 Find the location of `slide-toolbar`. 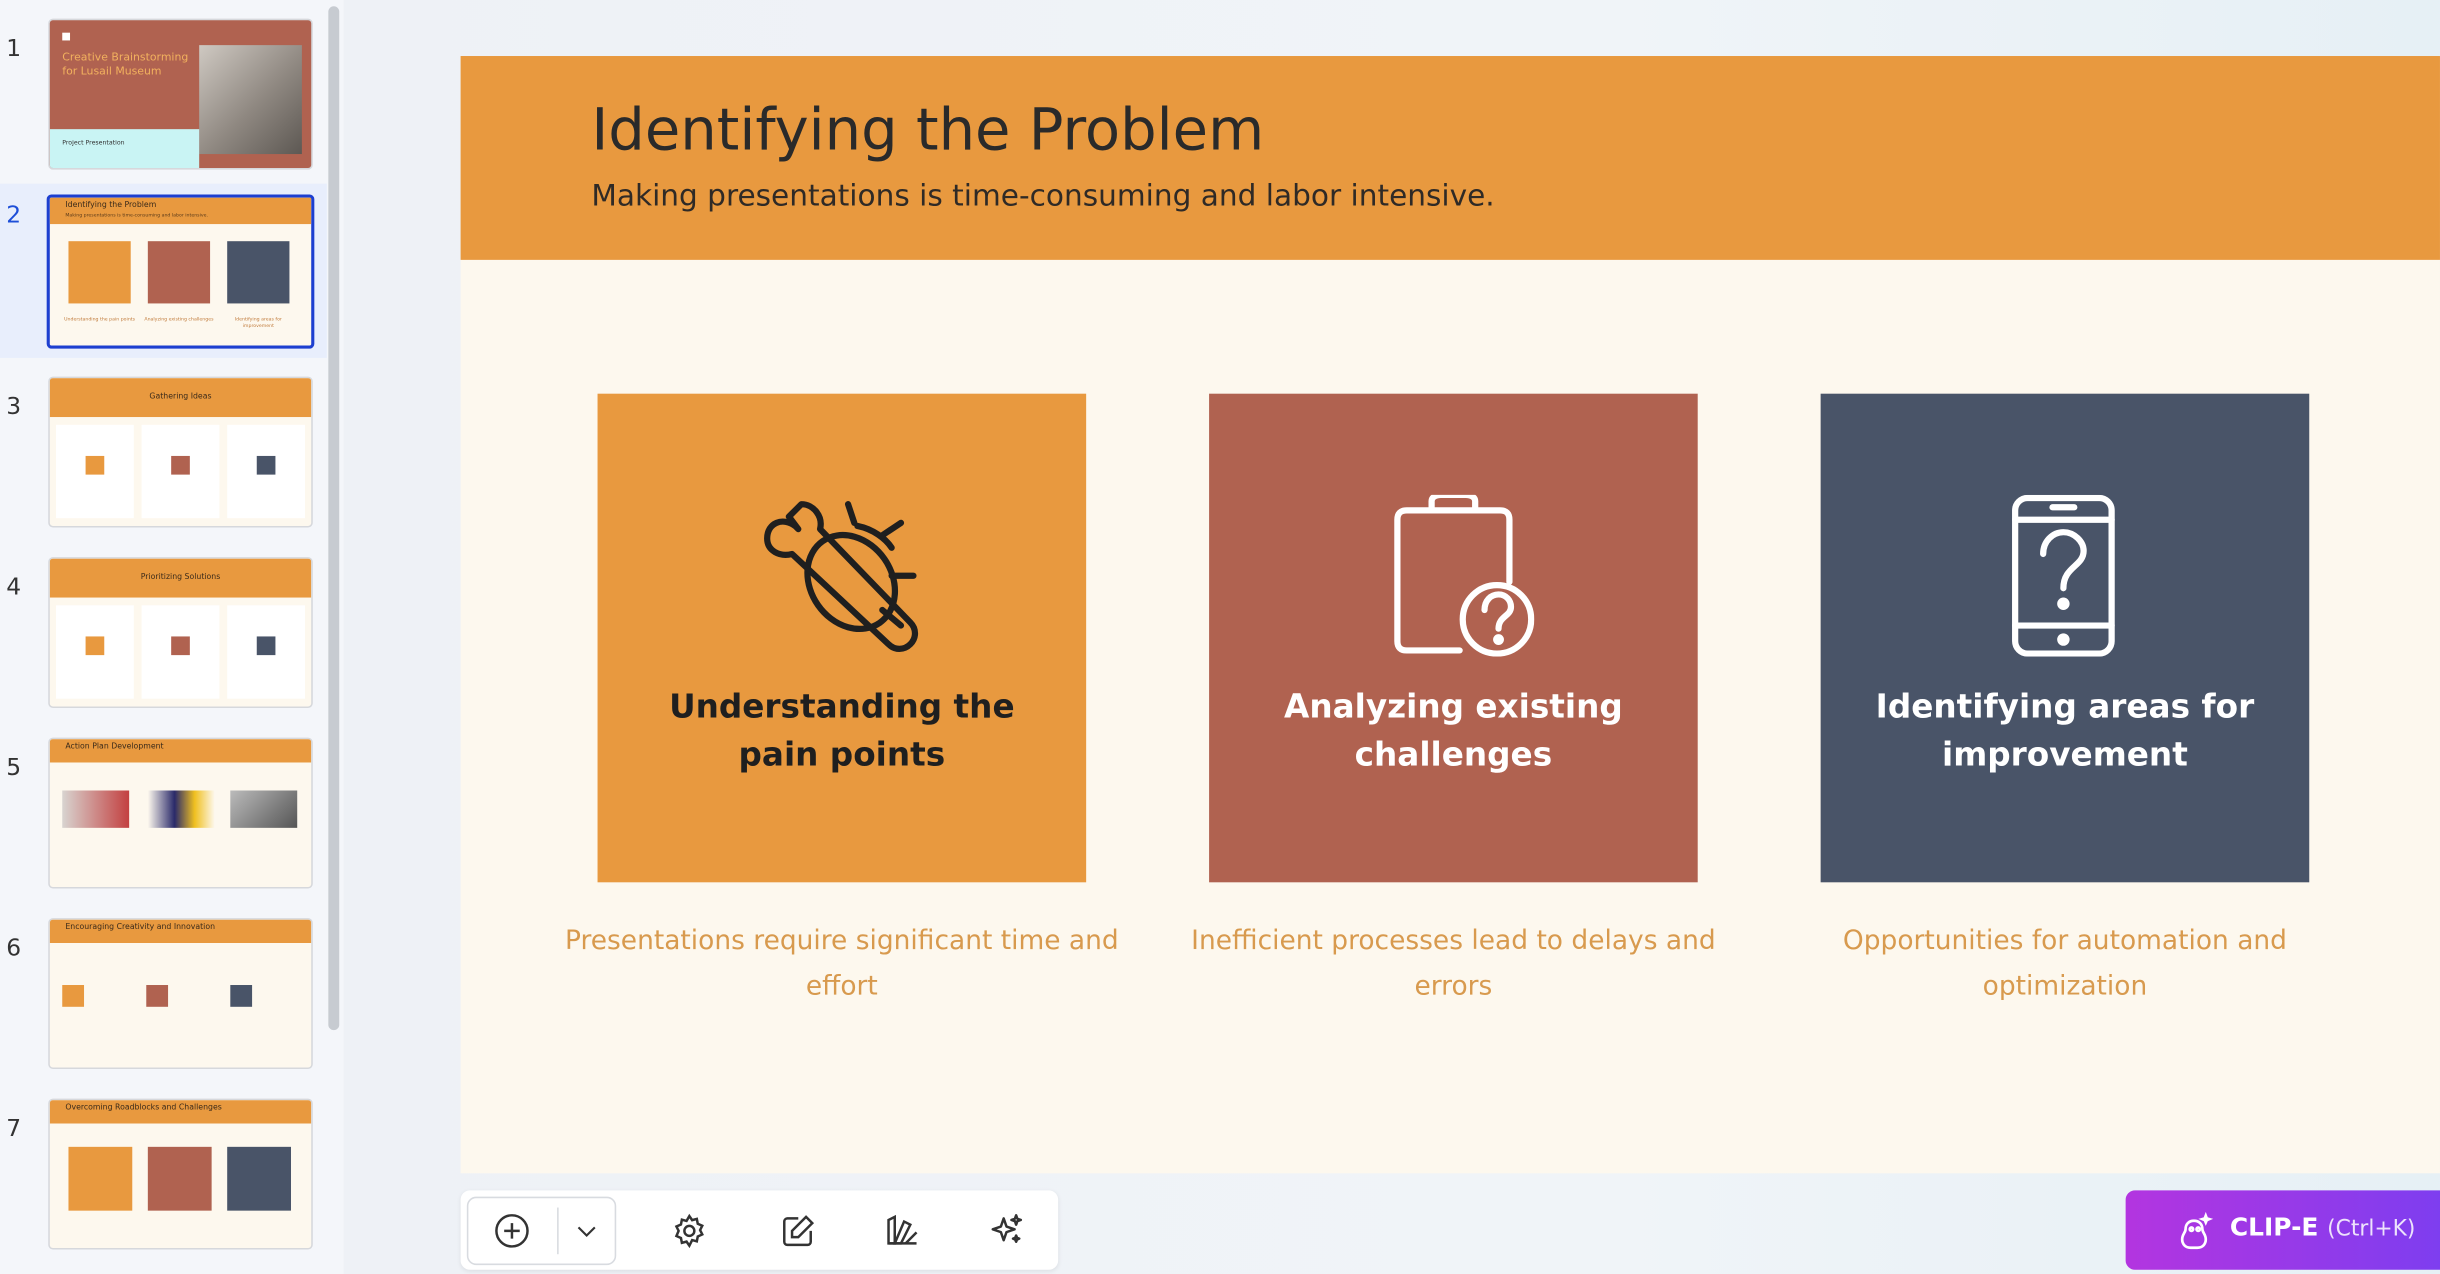

slide-toolbar is located at coordinates (759, 1230).